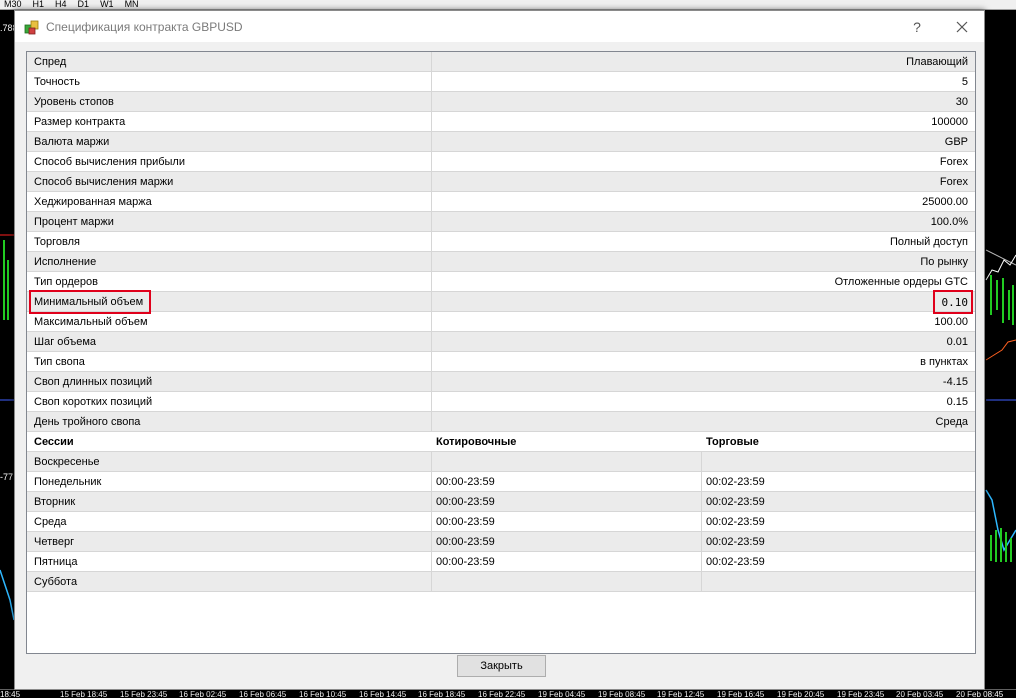 The height and width of the screenshot is (698, 1016). Describe the element at coordinates (65, 262) in the screenshot. I see `spec-name: Исполнение` at that location.